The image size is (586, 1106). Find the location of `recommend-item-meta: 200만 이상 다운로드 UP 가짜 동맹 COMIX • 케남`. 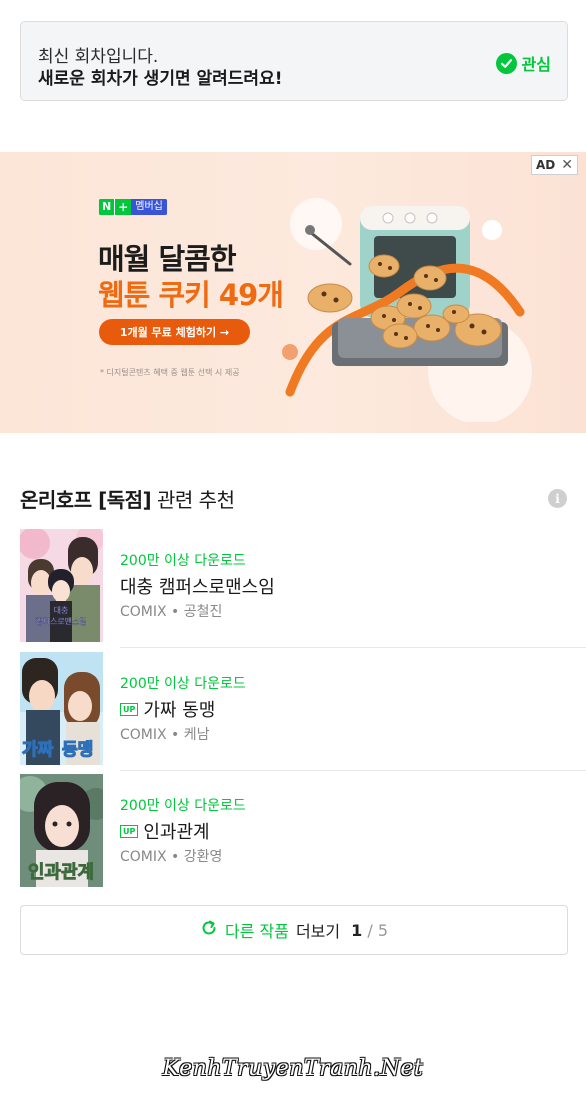

recommend-item-meta: 200만 이상 다운로드 UP 가짜 동맹 COMIX • 케남 is located at coordinates (353, 708).